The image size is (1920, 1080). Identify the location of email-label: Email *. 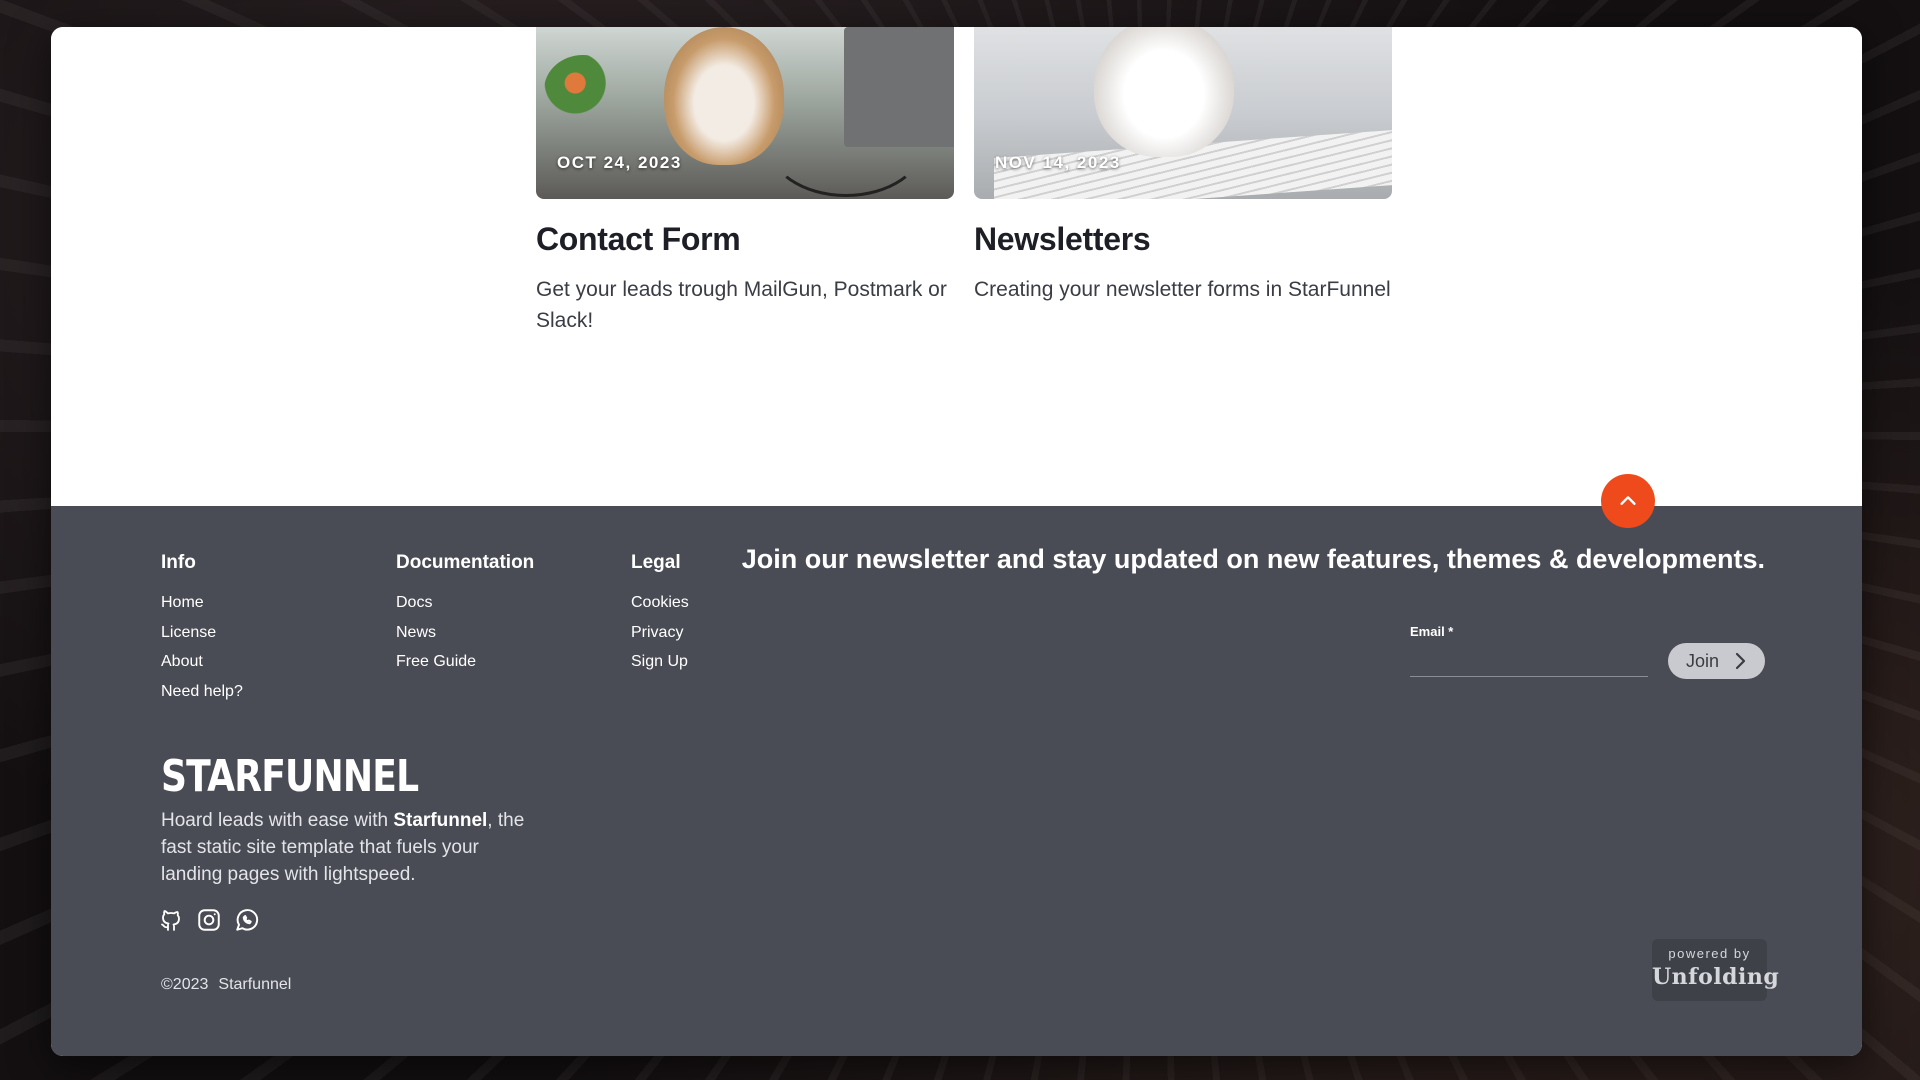
(1432, 631).